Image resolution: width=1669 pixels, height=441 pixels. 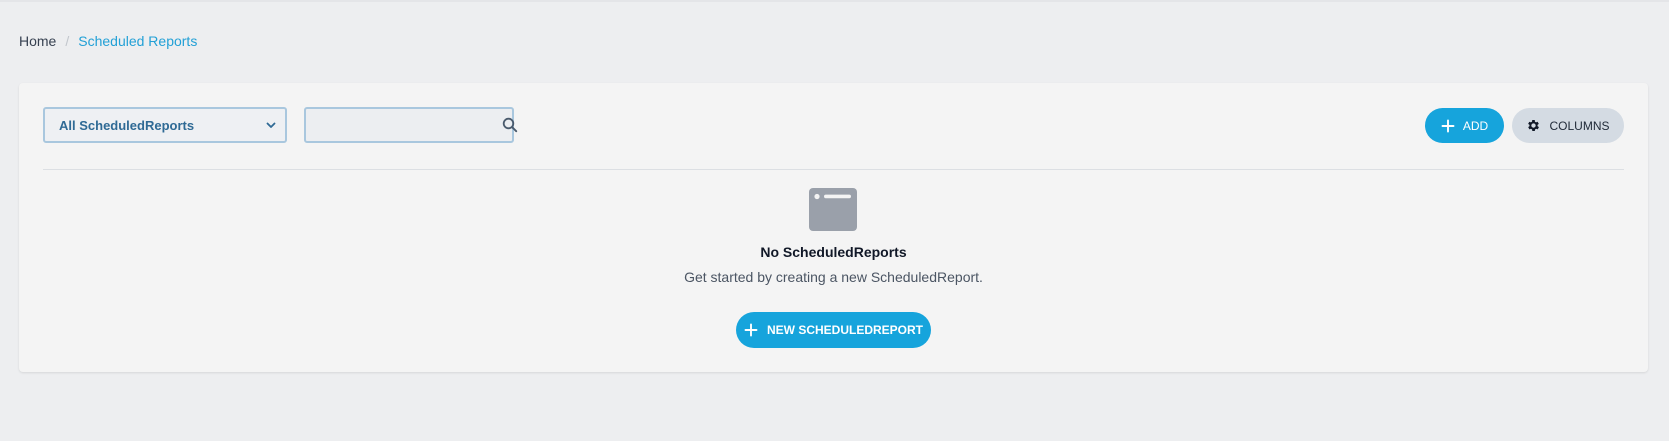 I want to click on top-border, so click(x=834, y=1).